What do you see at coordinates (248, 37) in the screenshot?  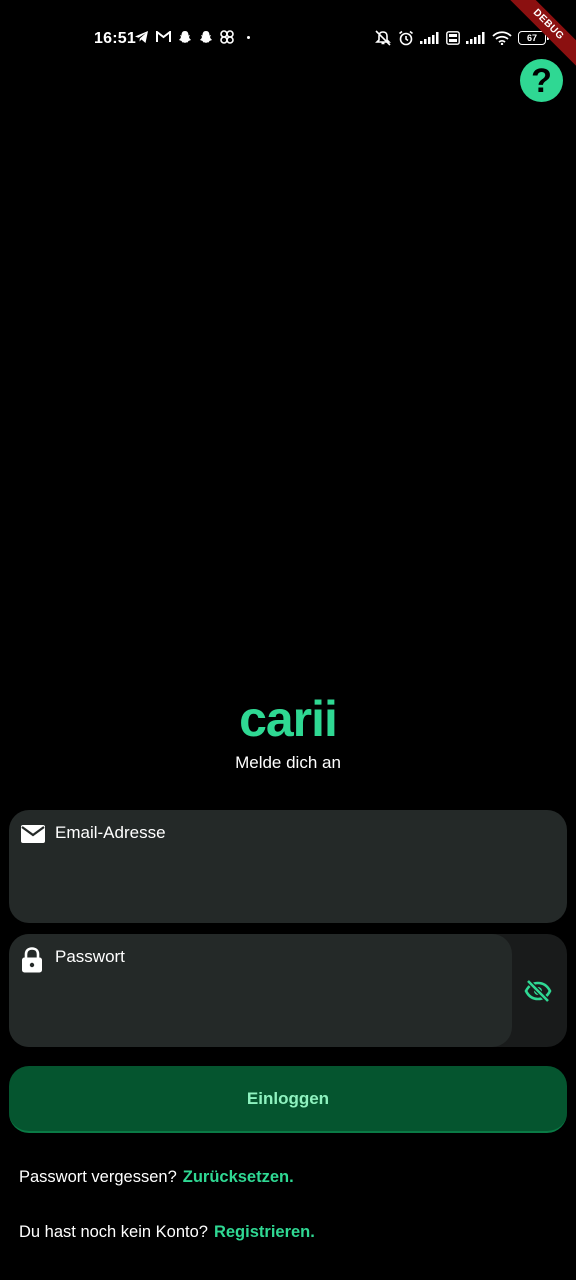 I see `more-notifications-dot` at bounding box center [248, 37].